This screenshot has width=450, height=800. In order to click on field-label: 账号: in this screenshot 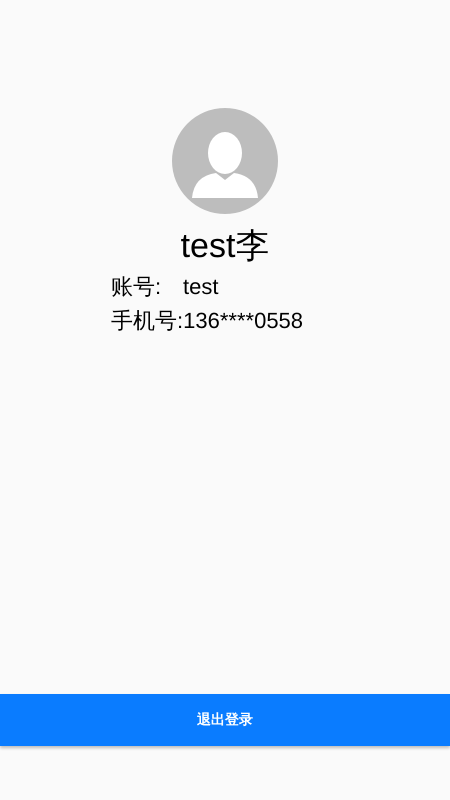, I will do `click(136, 286)`.